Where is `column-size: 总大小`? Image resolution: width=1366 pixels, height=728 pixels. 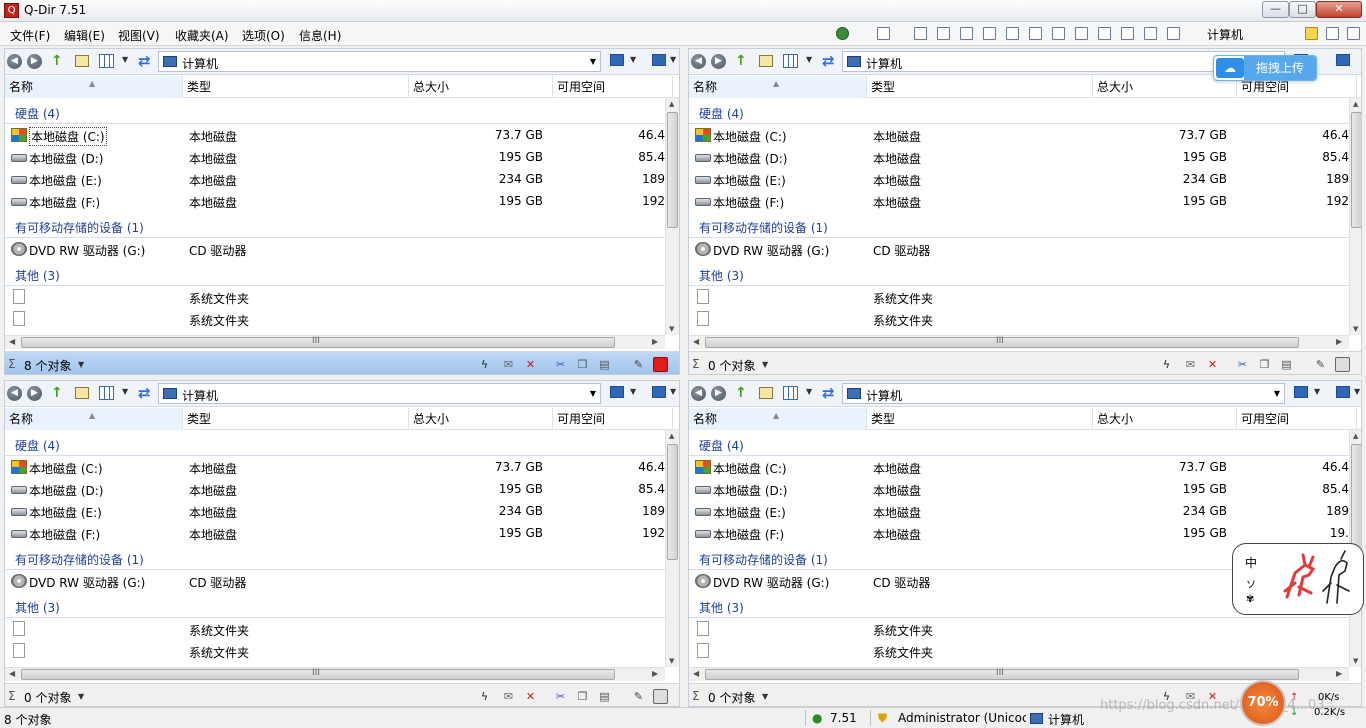
column-size: 总大小 is located at coordinates (481, 87).